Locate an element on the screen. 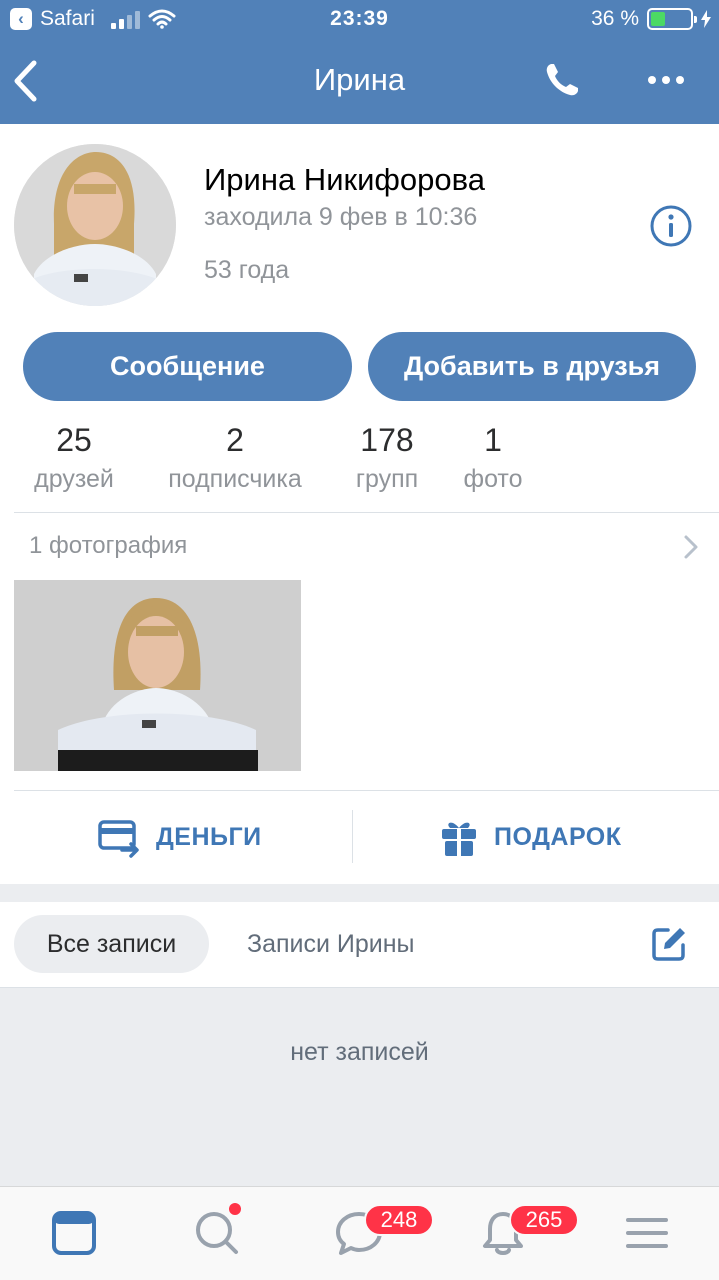 This screenshot has width=719, height=1280. add-friend-button: Добавить в друзья is located at coordinates (532, 366).